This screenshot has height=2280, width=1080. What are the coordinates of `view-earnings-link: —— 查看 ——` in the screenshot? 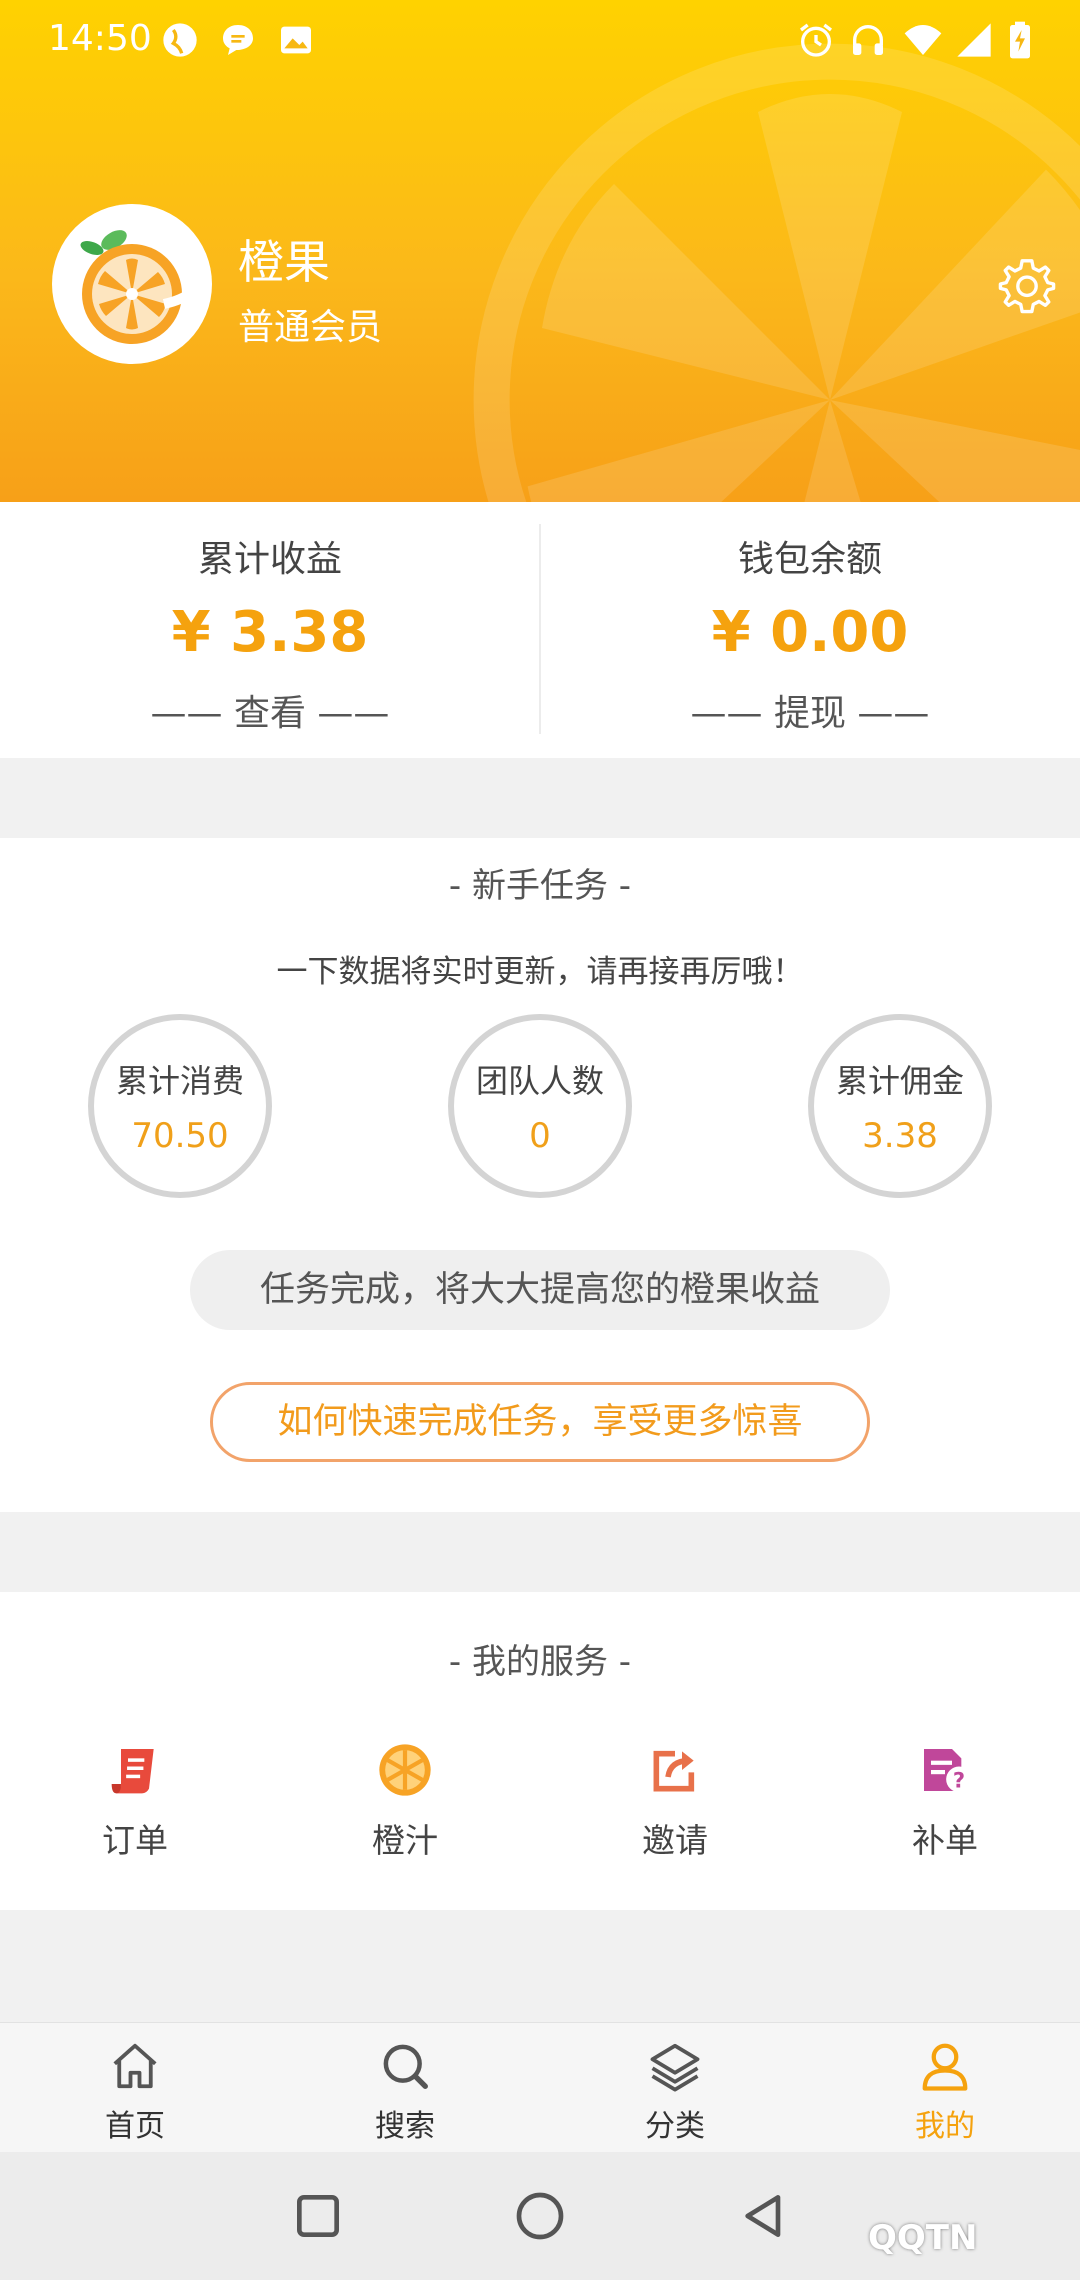 It's located at (270, 710).